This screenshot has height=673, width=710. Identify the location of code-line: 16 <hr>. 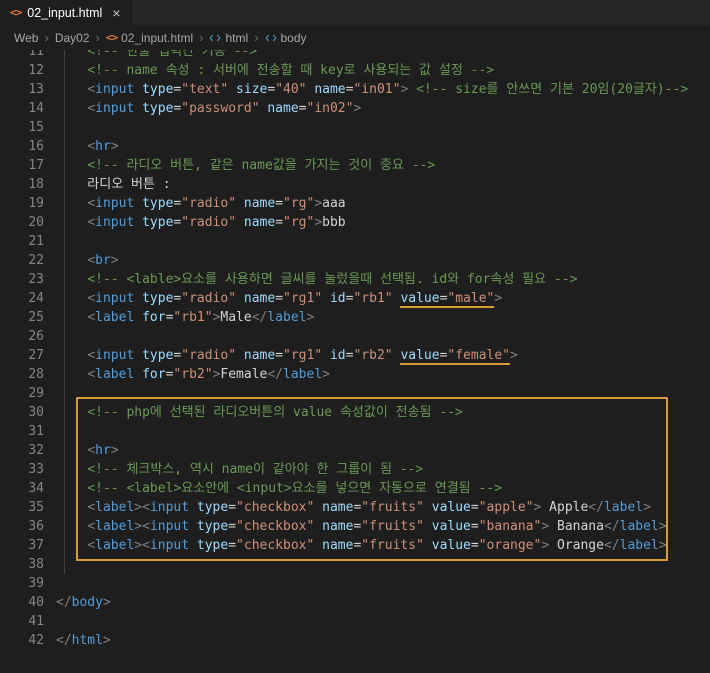
(355, 146).